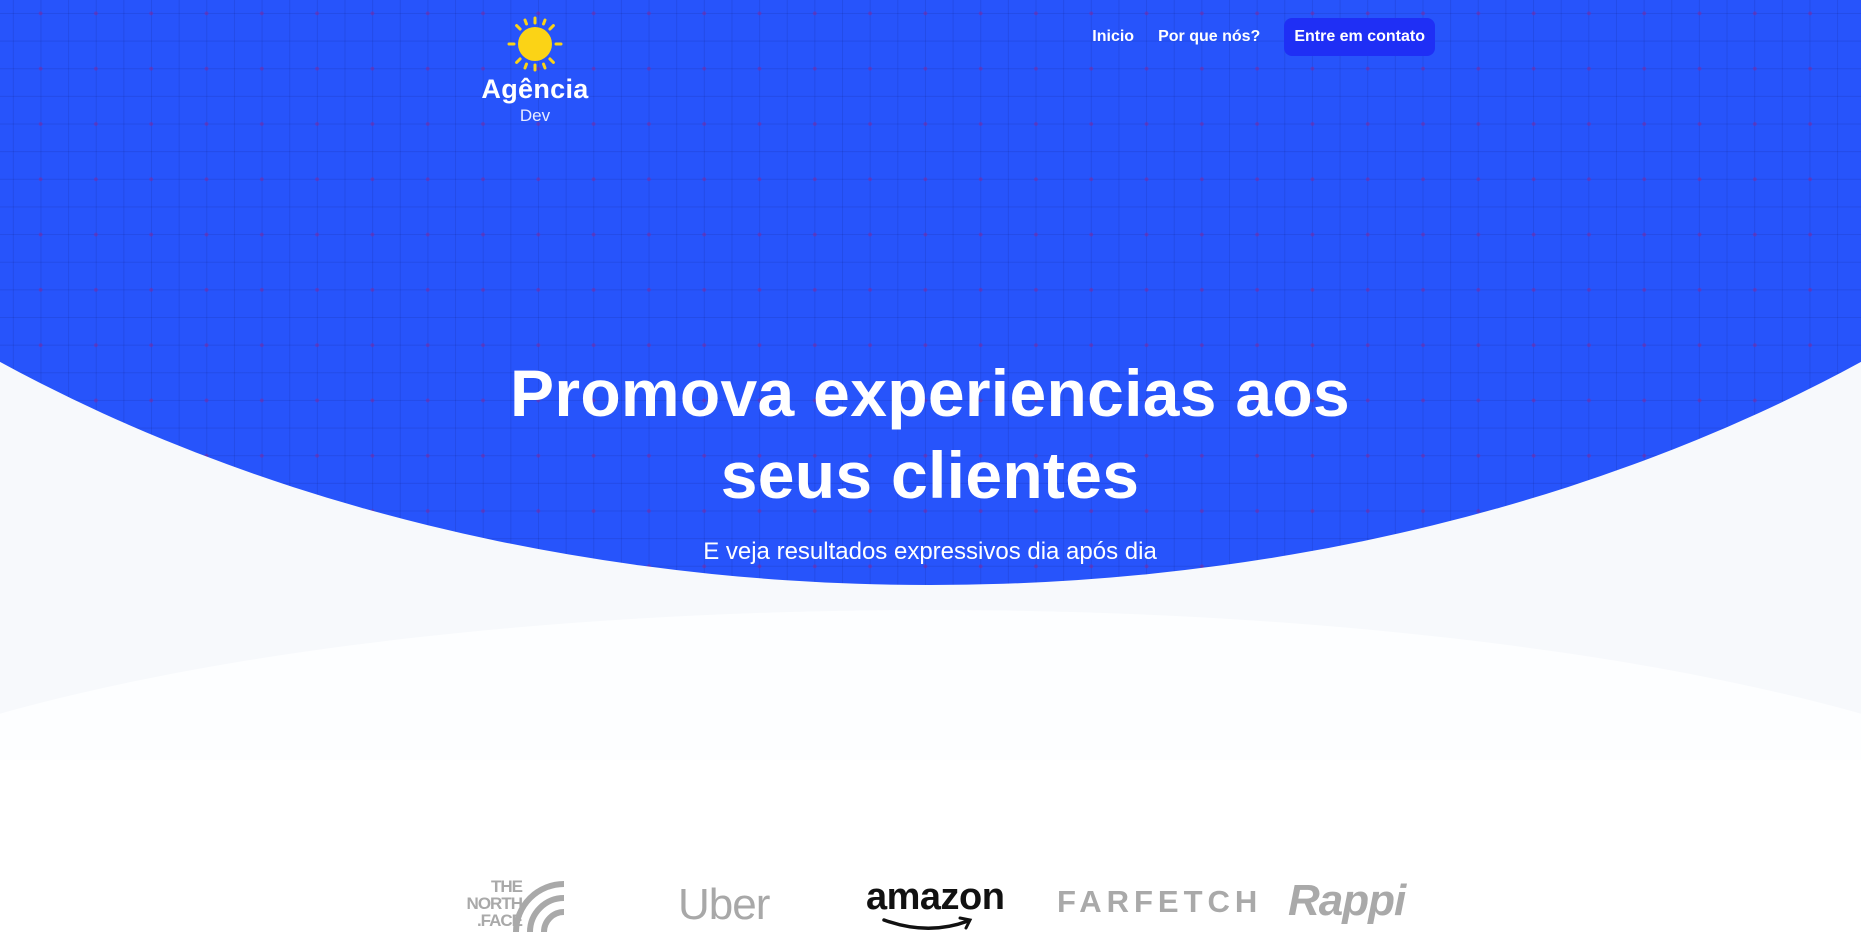  I want to click on client-logo-uber: Uber, so click(724, 904).